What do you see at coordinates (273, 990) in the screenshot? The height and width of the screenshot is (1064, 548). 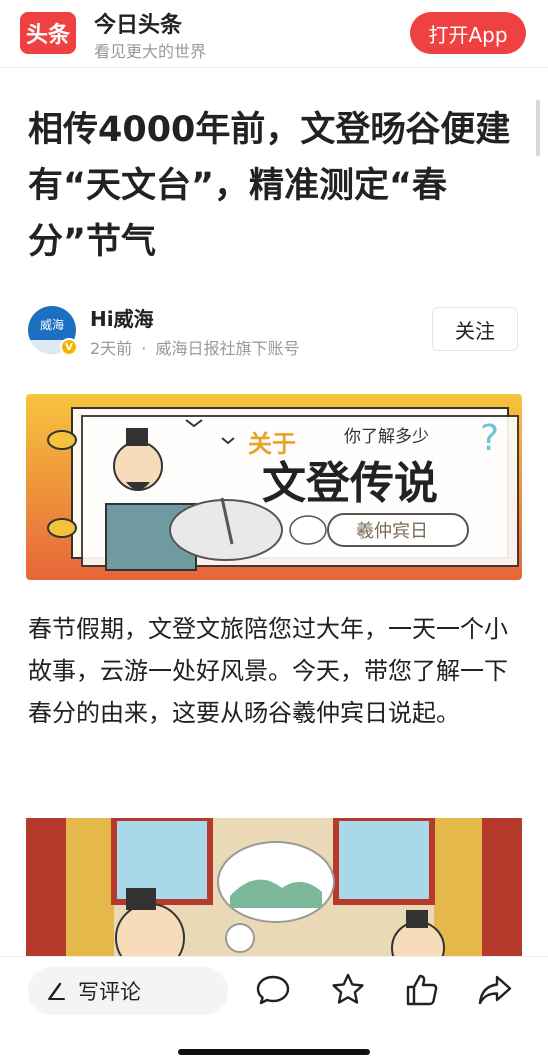 I see `comment-icon` at bounding box center [273, 990].